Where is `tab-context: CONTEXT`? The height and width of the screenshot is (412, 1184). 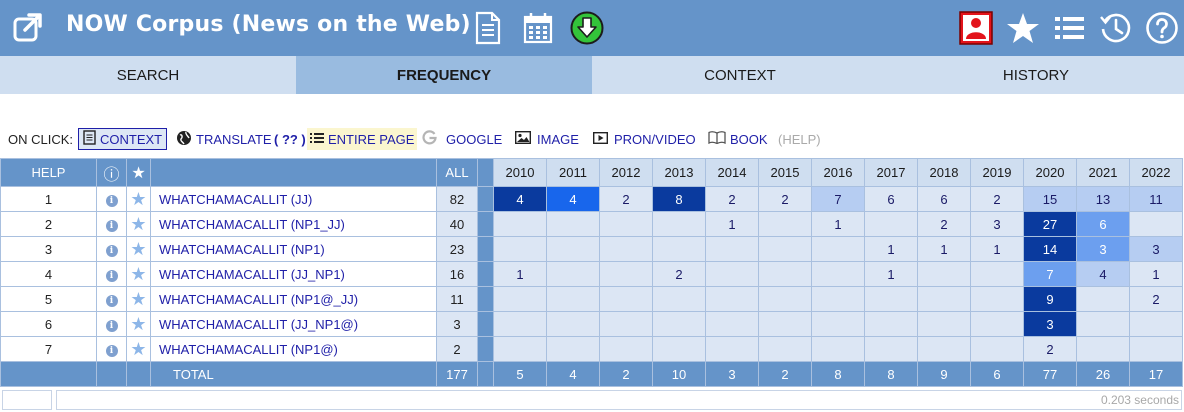 tab-context: CONTEXT is located at coordinates (740, 75).